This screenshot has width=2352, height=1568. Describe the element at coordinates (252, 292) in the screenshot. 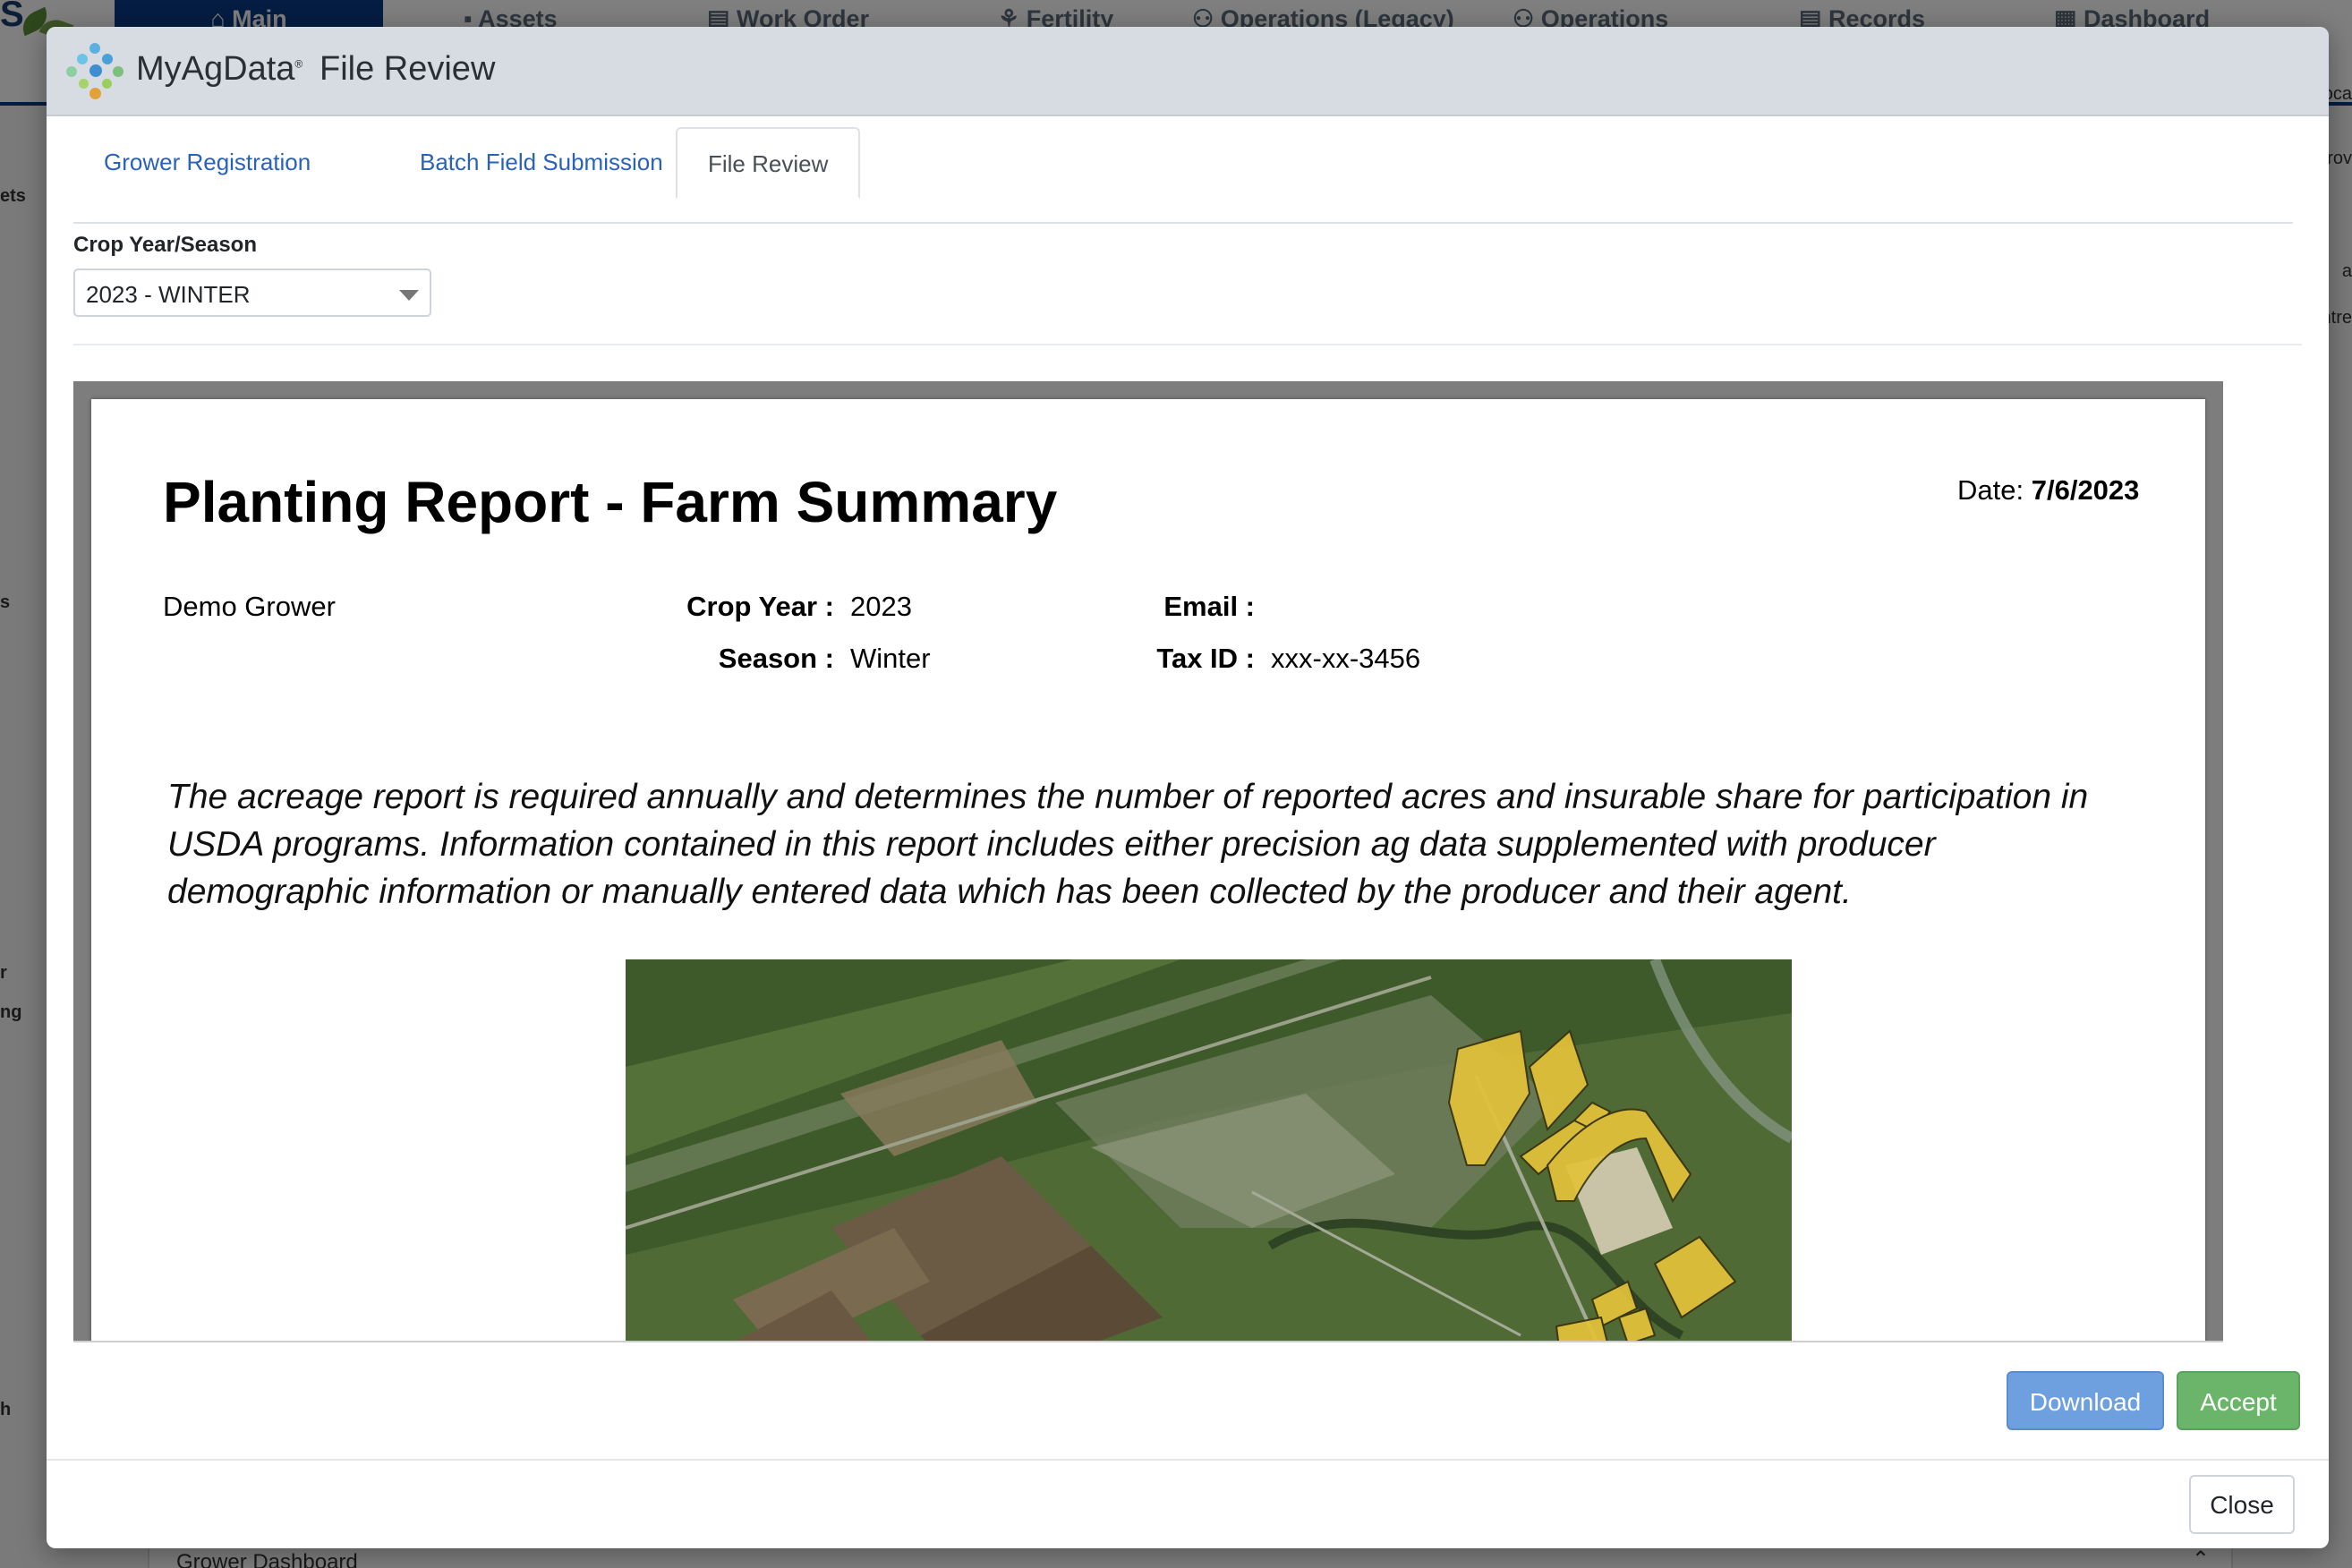

I see `crop-year-select: 2023 - WINTER` at that location.